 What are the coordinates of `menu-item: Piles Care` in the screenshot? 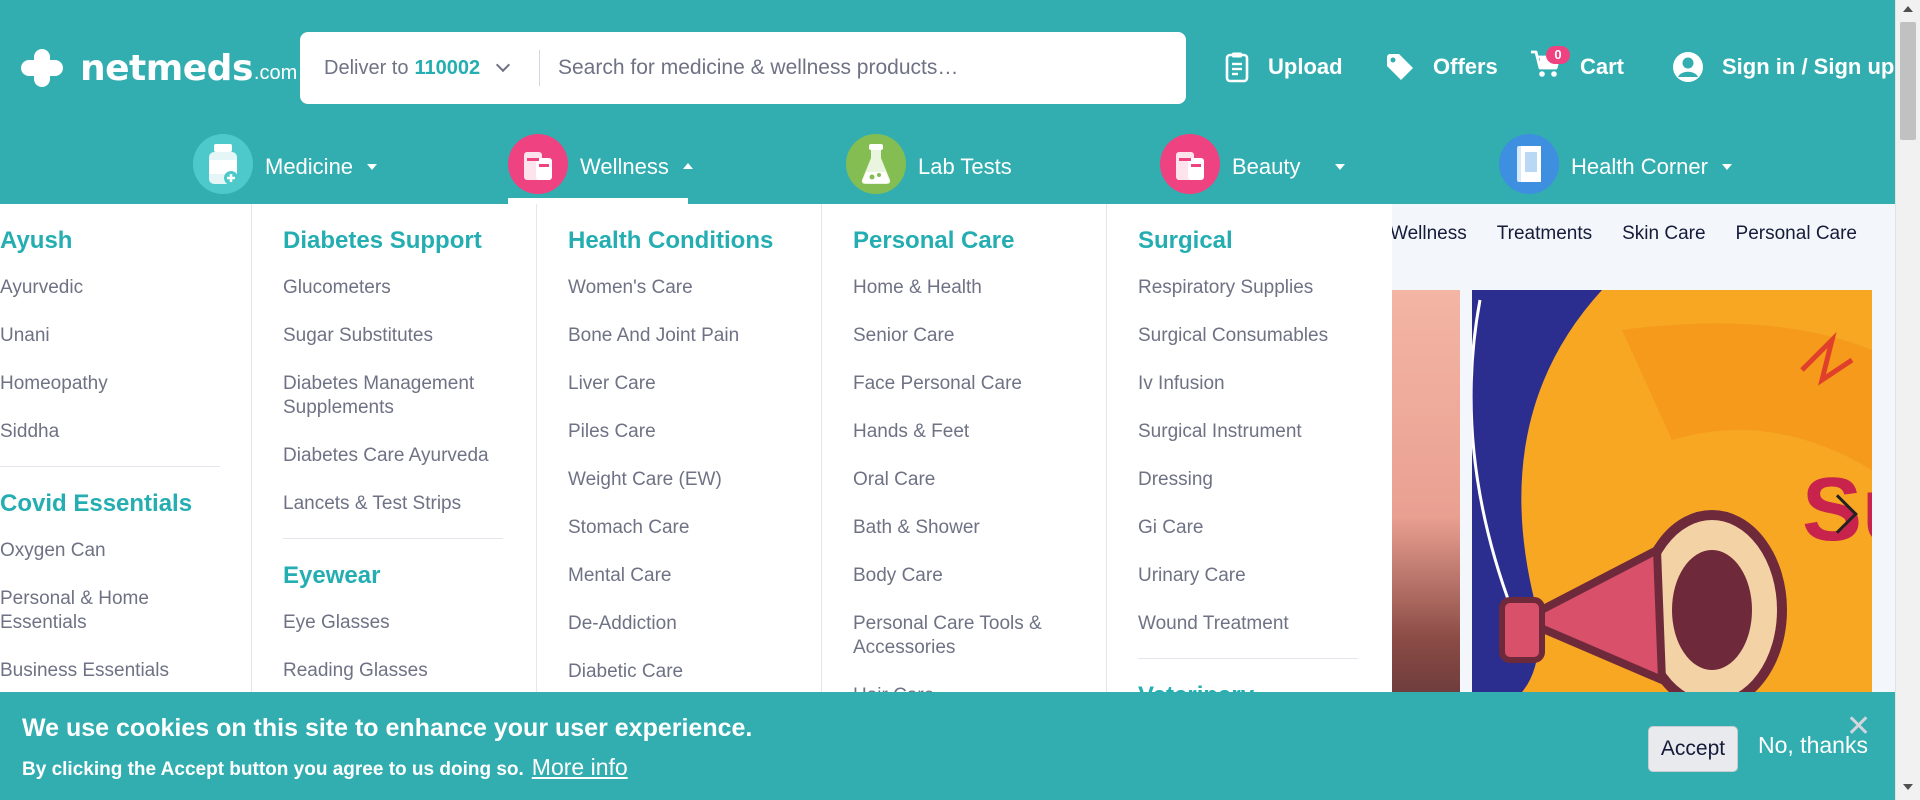 It's located at (694, 432).